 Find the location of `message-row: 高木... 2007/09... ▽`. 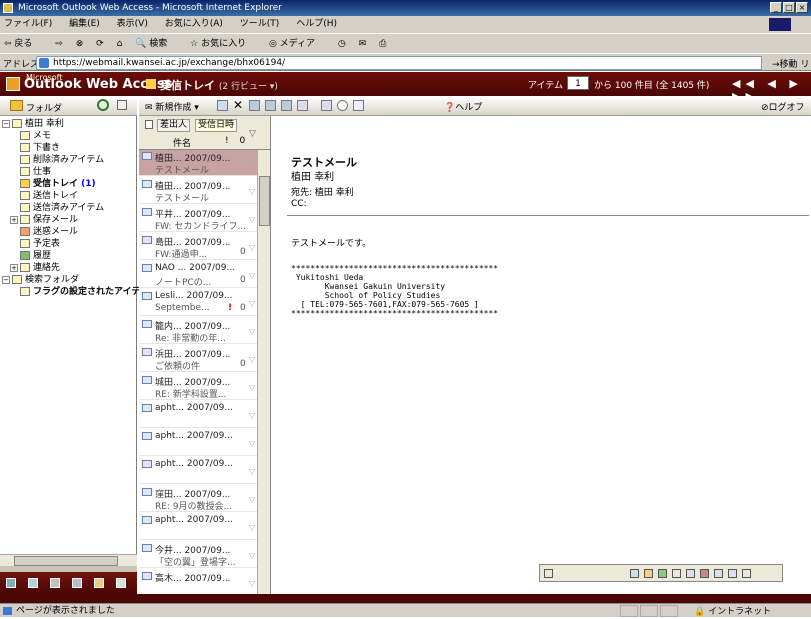

message-row: 高木... 2007/09... ▽ is located at coordinates (198, 582).